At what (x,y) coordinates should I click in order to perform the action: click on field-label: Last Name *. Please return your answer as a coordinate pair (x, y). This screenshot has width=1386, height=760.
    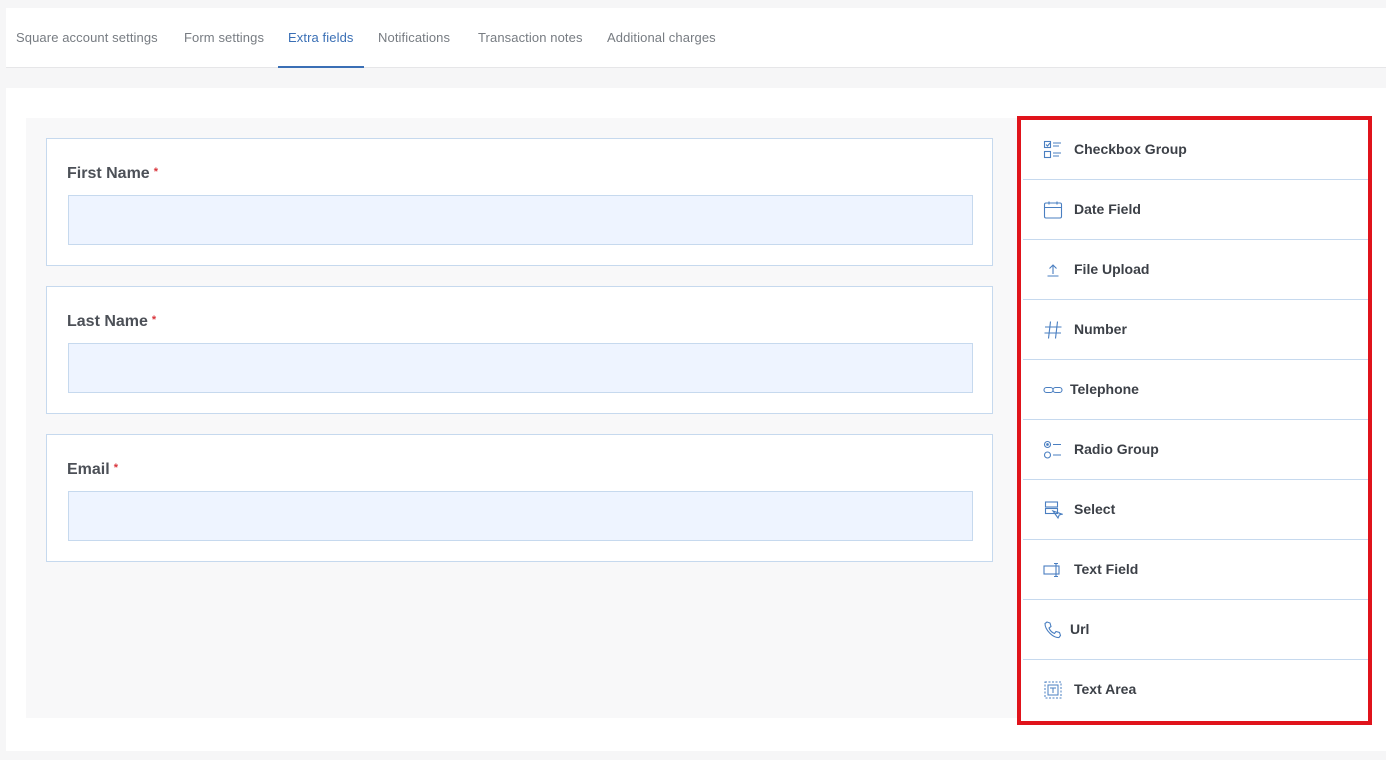
    Looking at the image, I should click on (111, 322).